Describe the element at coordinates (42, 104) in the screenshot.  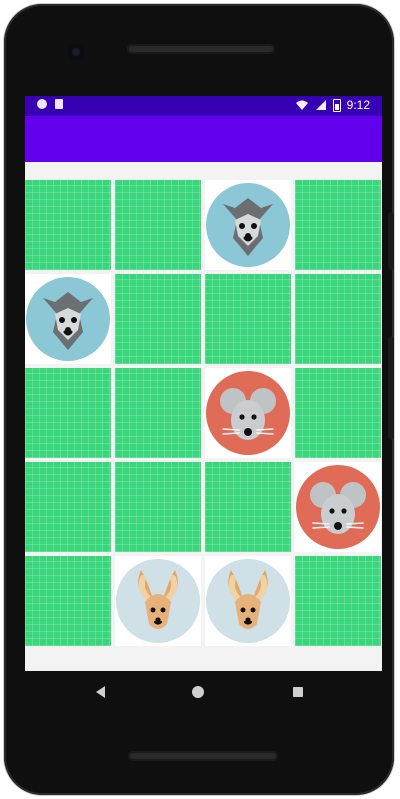
I see `notification-dot-icon` at that location.